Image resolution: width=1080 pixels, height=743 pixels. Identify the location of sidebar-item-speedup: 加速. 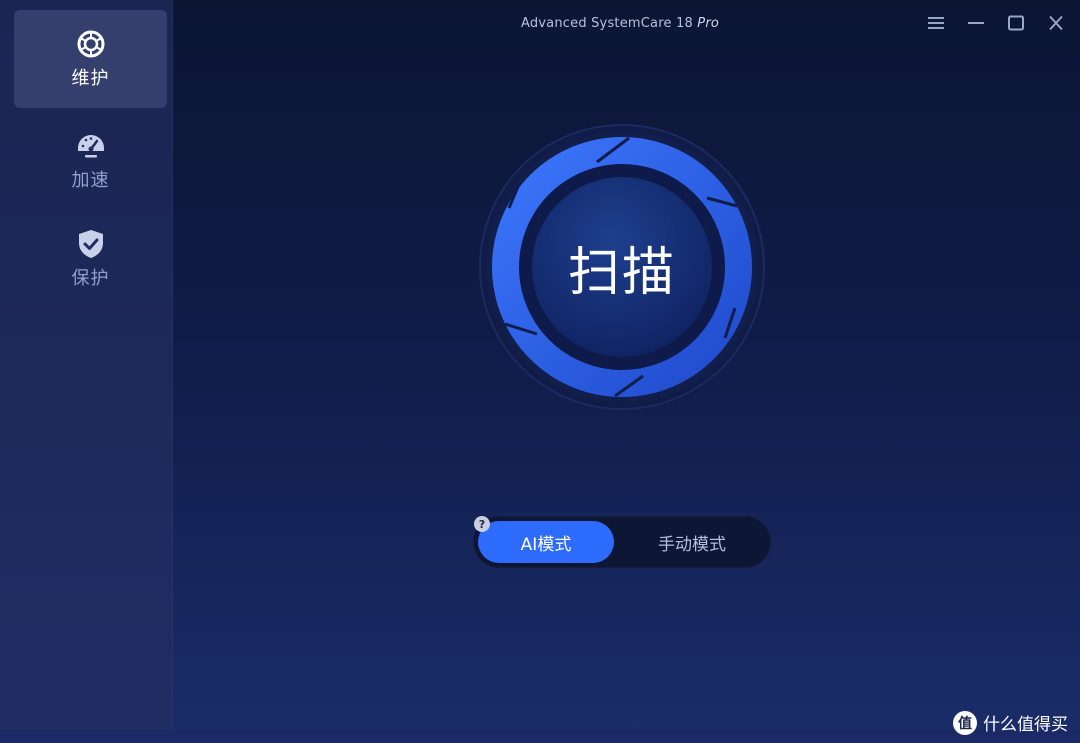
(90, 161).